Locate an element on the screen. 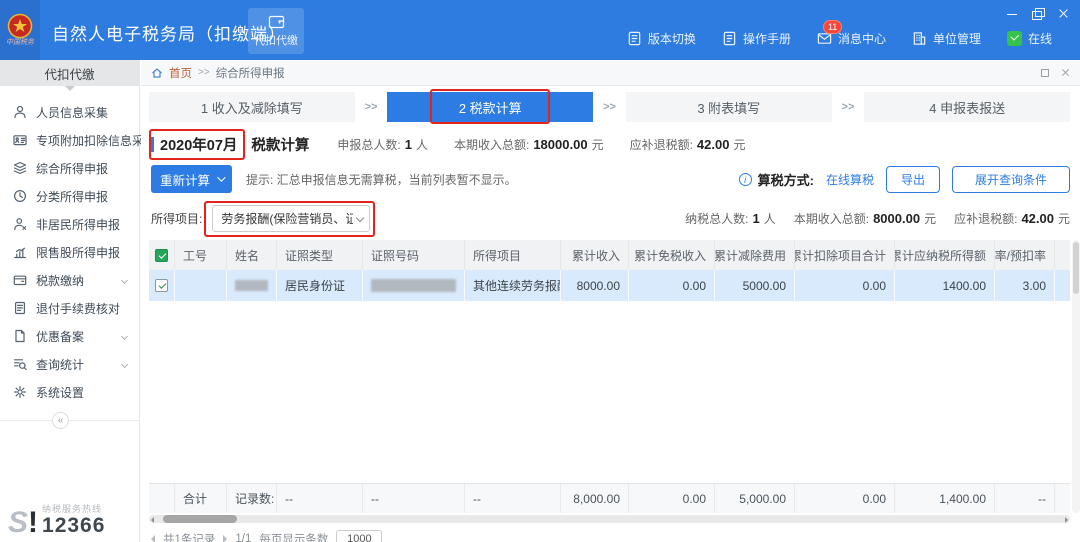 This screenshot has height=542, width=1080. page-indicator: 1/1 is located at coordinates (243, 537).